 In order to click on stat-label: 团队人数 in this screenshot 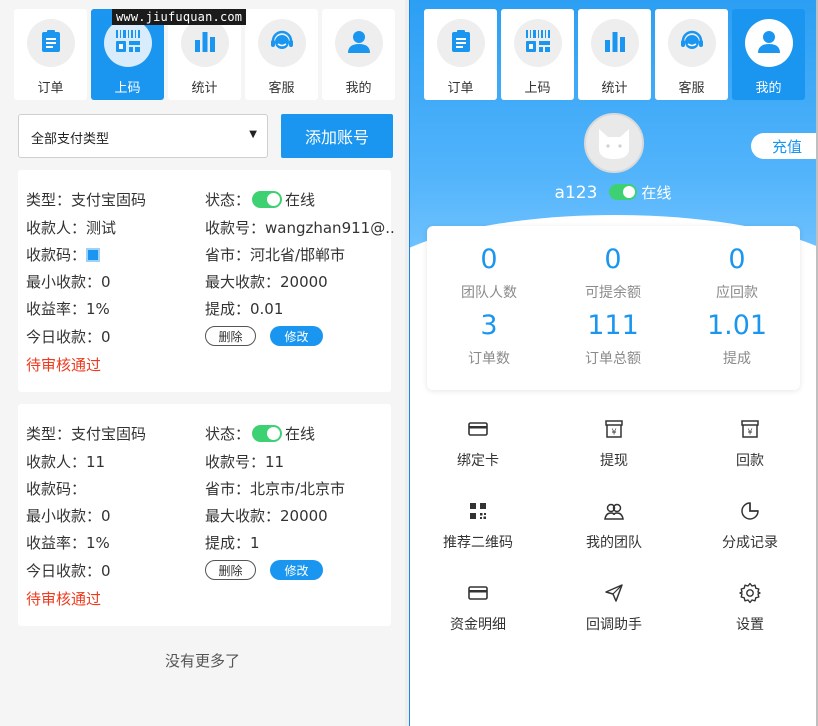, I will do `click(489, 293)`.